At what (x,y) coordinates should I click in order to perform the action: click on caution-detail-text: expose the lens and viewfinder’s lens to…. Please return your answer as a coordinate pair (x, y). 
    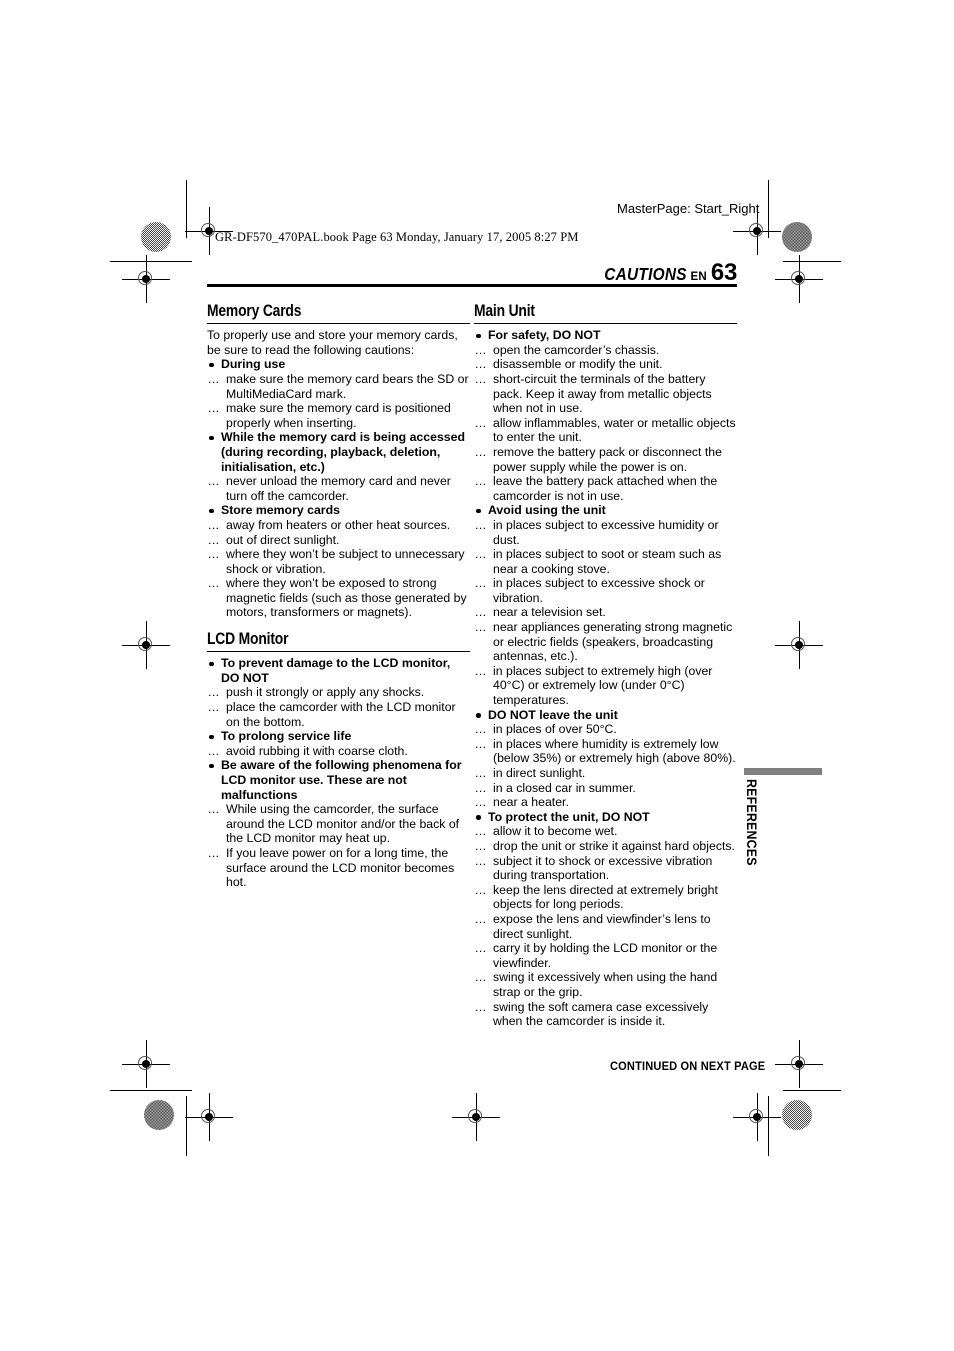
    Looking at the image, I should click on (602, 926).